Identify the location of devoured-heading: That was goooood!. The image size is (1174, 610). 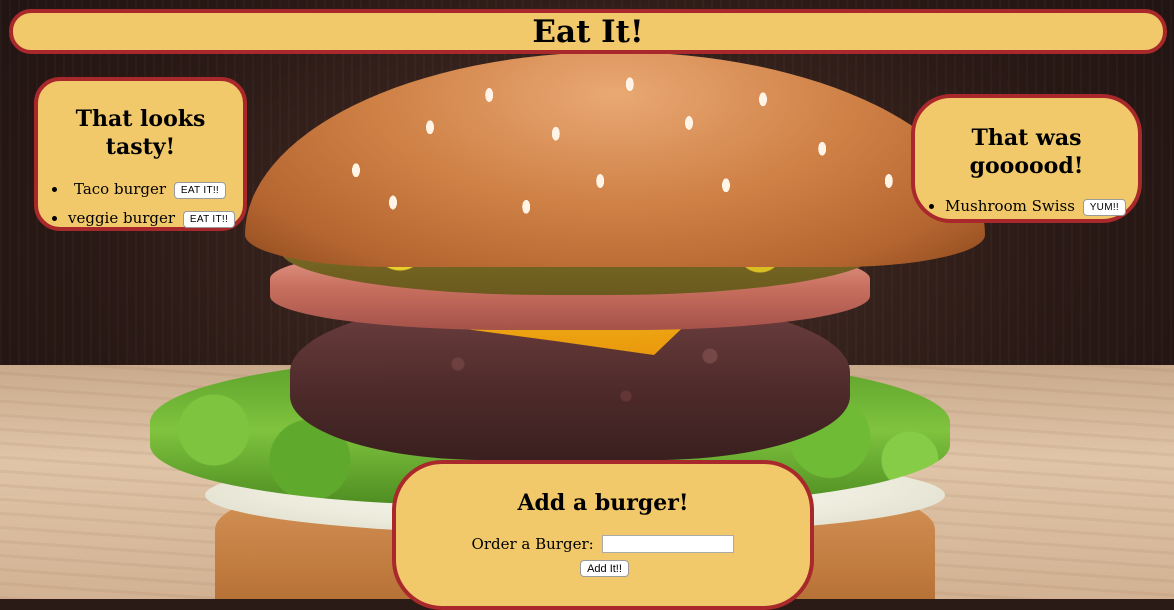
(1026, 152).